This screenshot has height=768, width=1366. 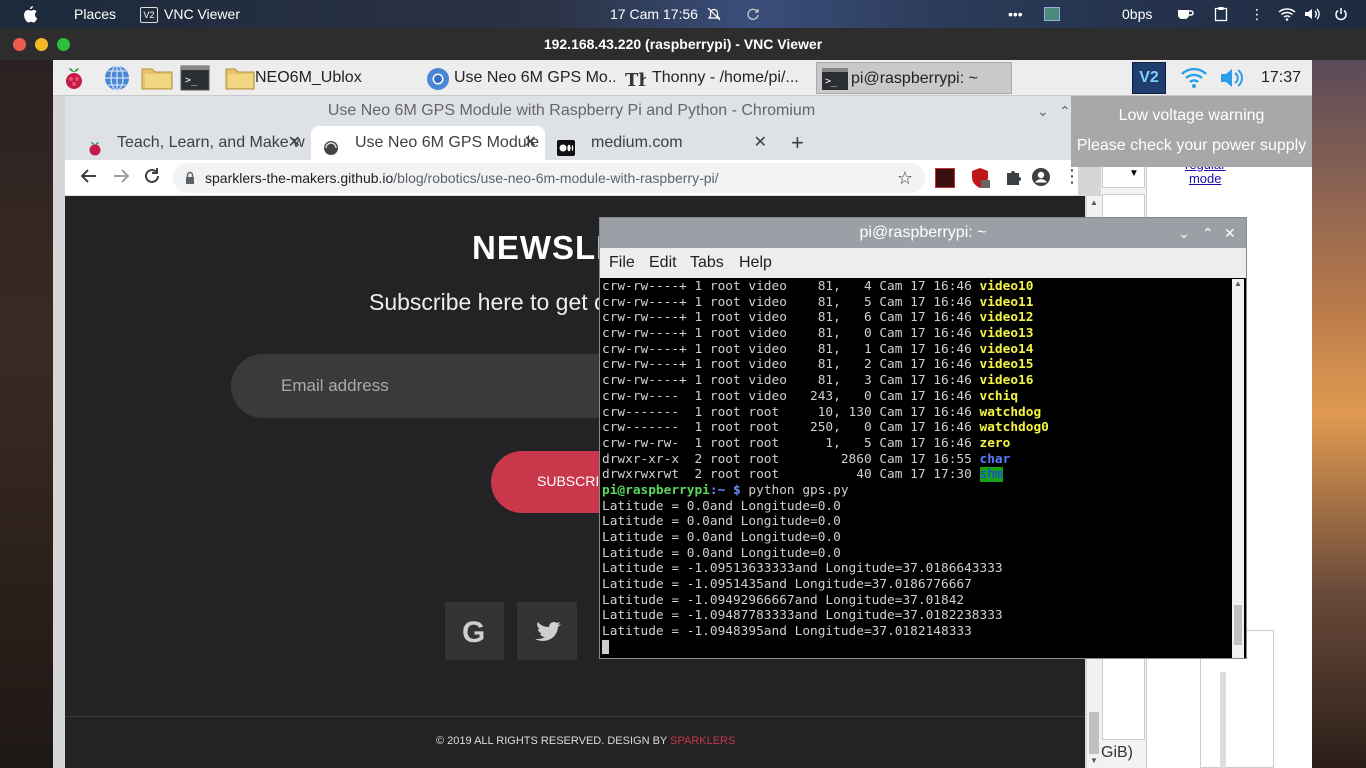 What do you see at coordinates (1185, 14) in the screenshot?
I see `coffee-icon` at bounding box center [1185, 14].